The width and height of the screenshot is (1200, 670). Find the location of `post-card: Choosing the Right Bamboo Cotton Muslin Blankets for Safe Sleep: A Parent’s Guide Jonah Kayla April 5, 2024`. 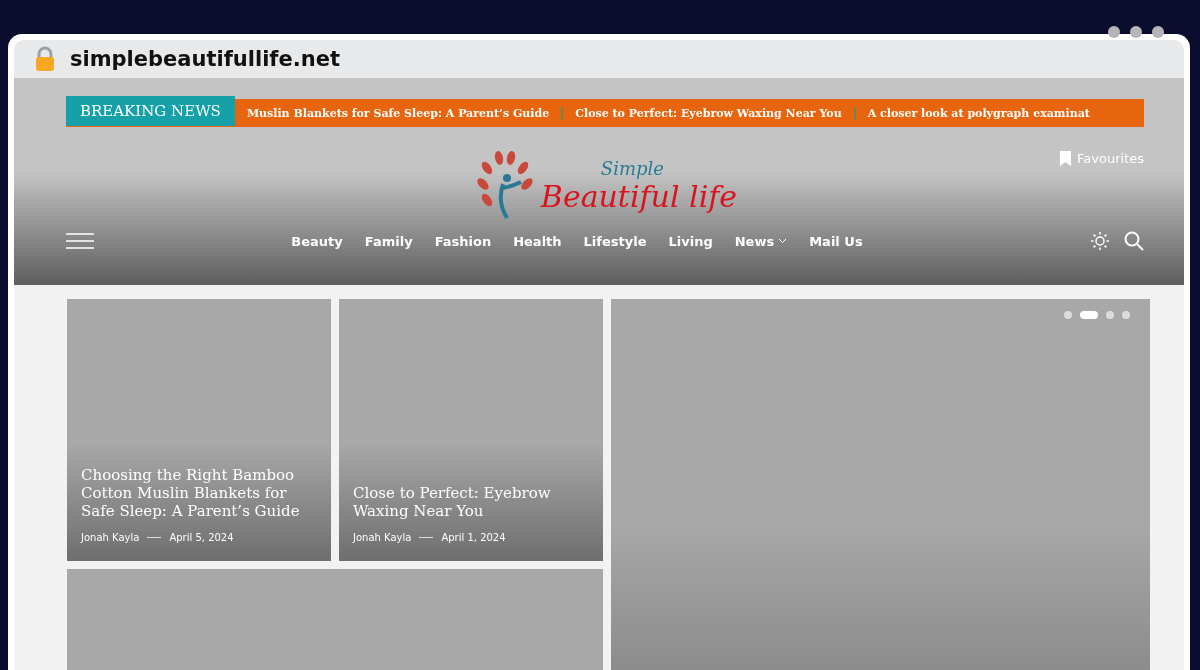

post-card: Choosing the Right Bamboo Cotton Muslin Blankets for Safe Sleep: A Parent’s Guide Jonah Kayla April 5, 2024 is located at coordinates (199, 430).